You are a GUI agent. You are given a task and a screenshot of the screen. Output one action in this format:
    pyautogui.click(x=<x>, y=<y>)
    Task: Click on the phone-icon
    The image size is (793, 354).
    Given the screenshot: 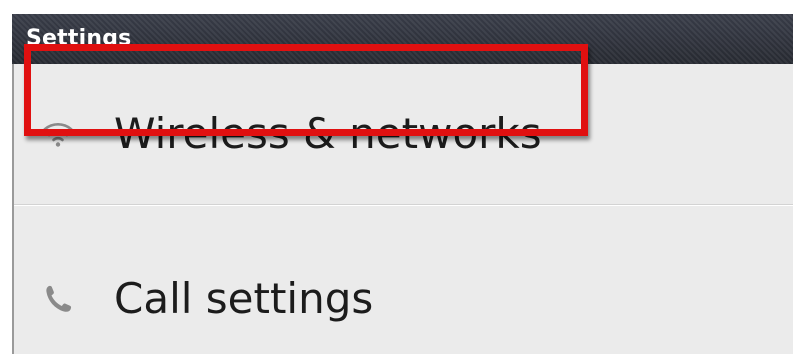 What is the action you would take?
    pyautogui.click(x=59, y=298)
    